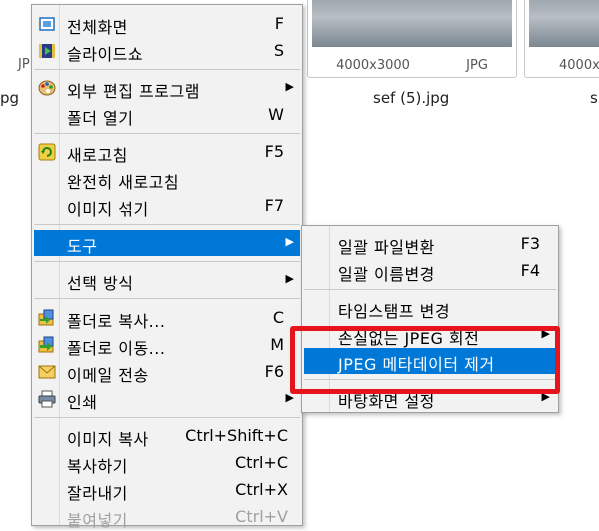  What do you see at coordinates (167, 243) in the screenshot?
I see `menu-item-tools: 도구 ▶` at bounding box center [167, 243].